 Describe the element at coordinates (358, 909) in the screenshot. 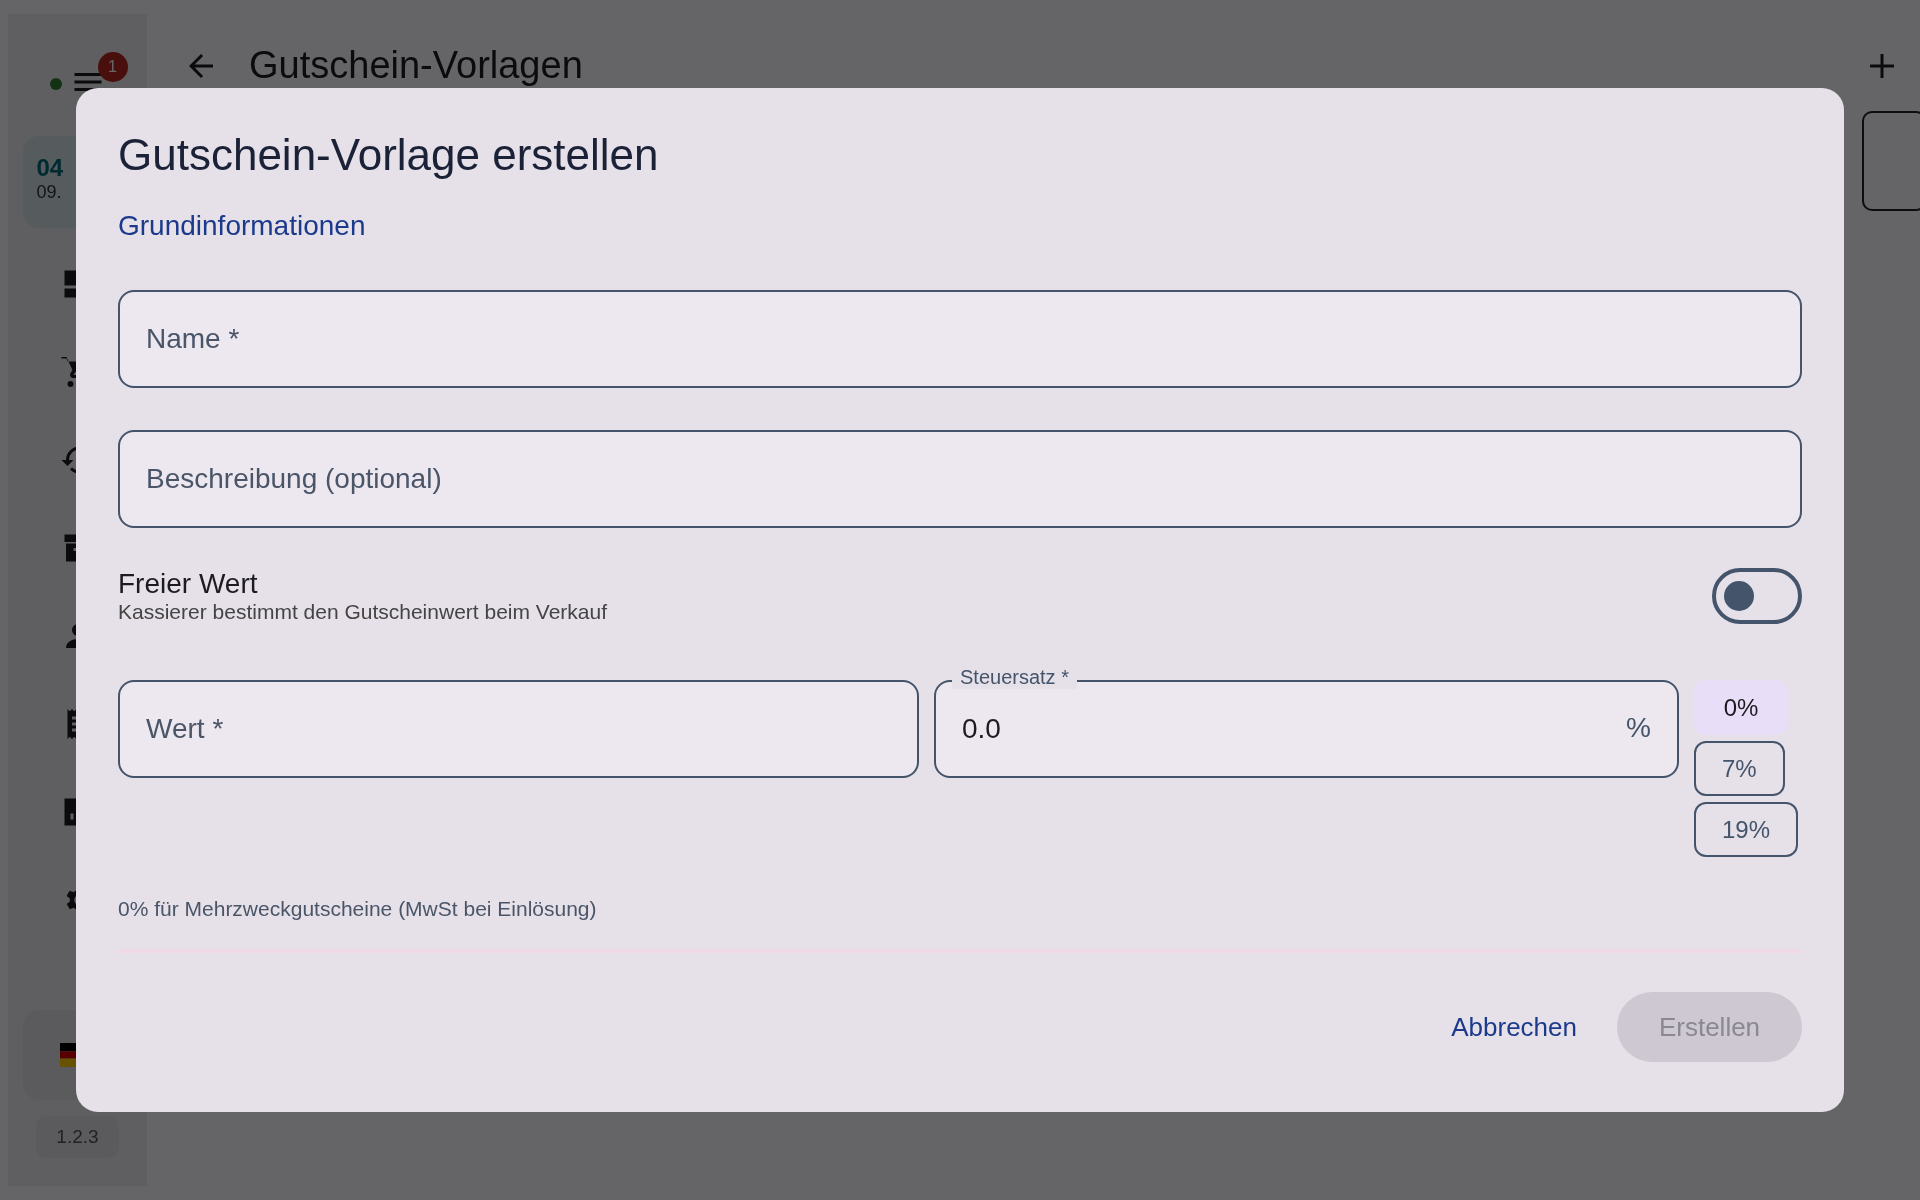

I see `hint-text: 0% für Mehrzweckgutscheine (MwSt bei Einlösung)` at that location.